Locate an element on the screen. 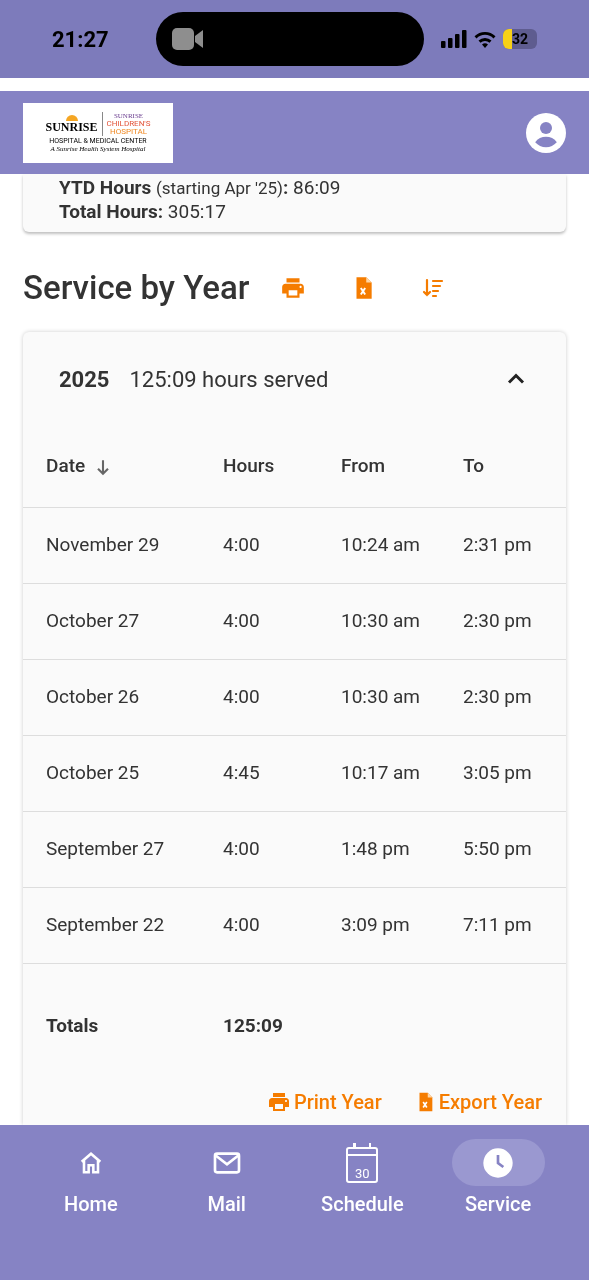  table-cell-text: September 22 is located at coordinates (106, 925).